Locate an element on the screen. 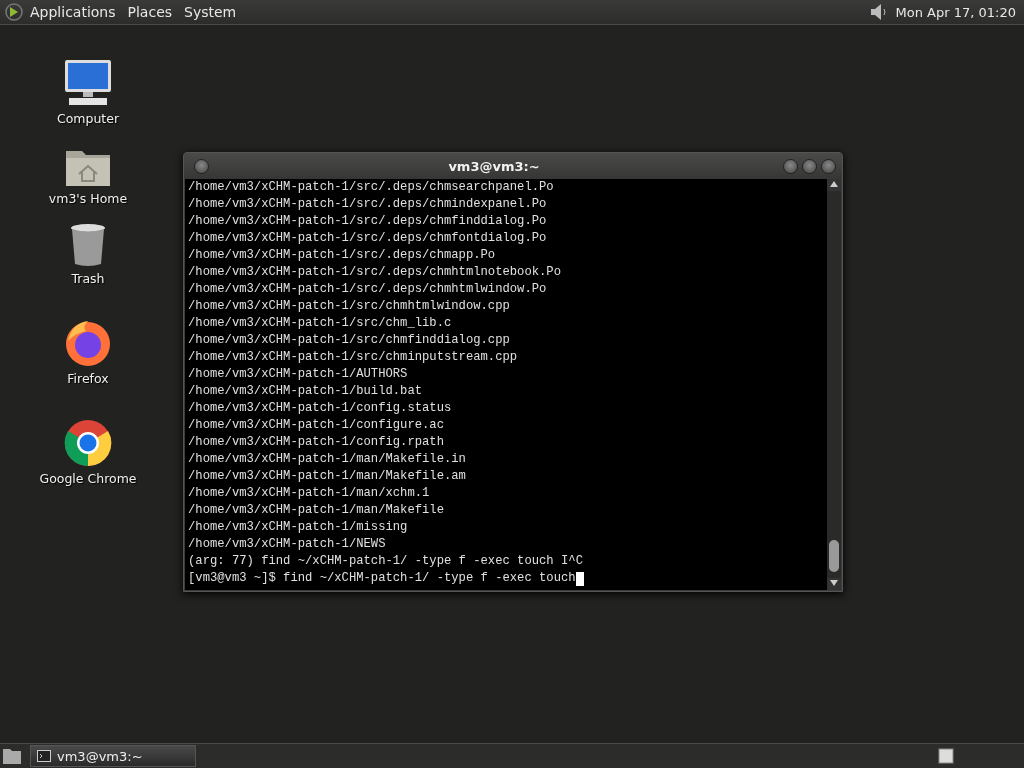 The width and height of the screenshot is (1024, 768). scrollbar is located at coordinates (834, 384).